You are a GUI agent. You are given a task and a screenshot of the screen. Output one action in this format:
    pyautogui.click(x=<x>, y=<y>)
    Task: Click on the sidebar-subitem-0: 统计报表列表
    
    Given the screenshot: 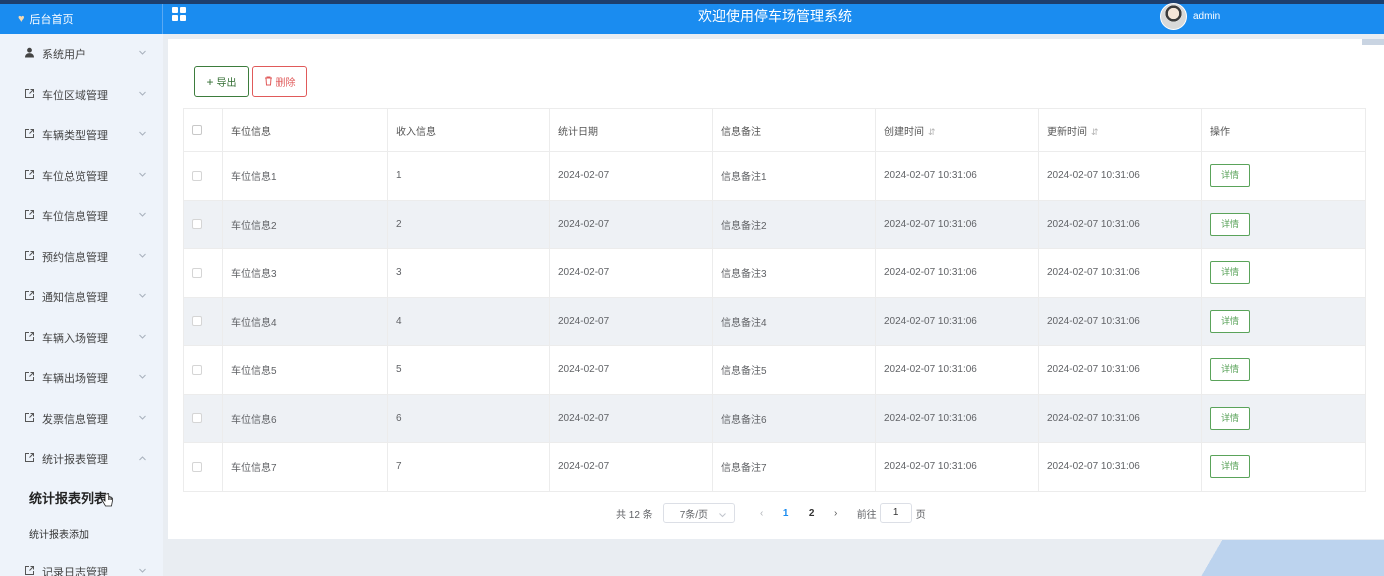 What is the action you would take?
    pyautogui.click(x=81, y=498)
    